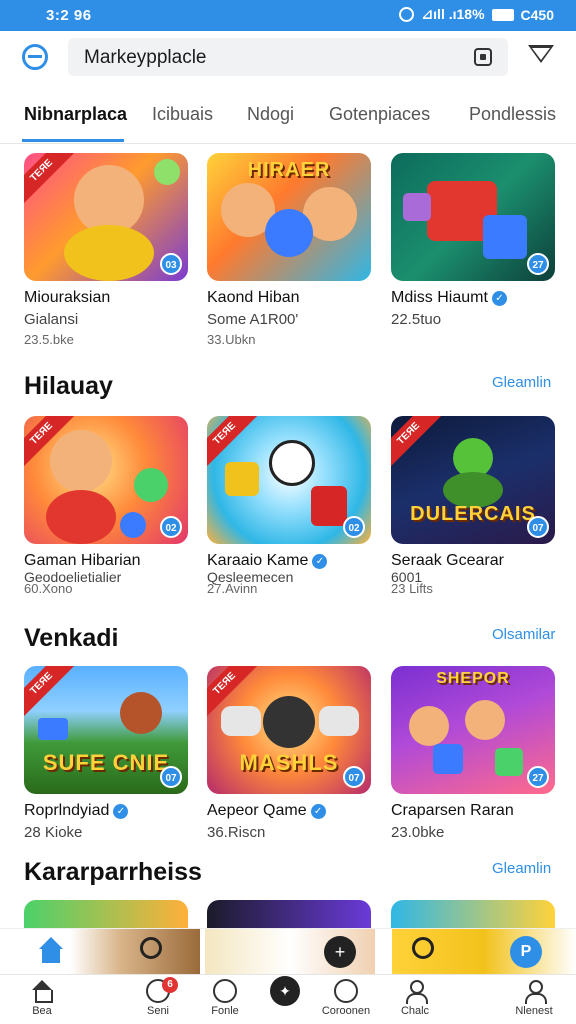  What do you see at coordinates (502, 14) in the screenshot?
I see `battery-icon` at bounding box center [502, 14].